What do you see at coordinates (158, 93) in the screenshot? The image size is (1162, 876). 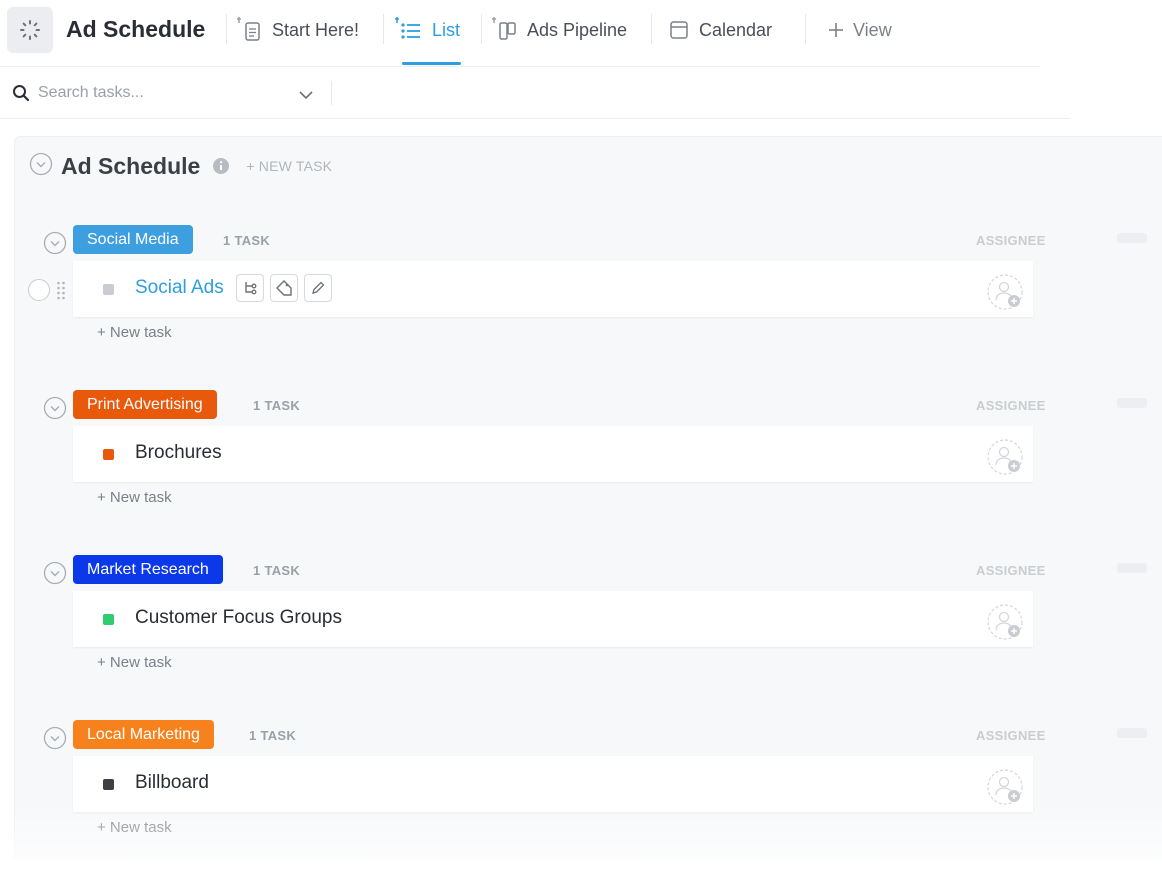 I see `search-input` at bounding box center [158, 93].